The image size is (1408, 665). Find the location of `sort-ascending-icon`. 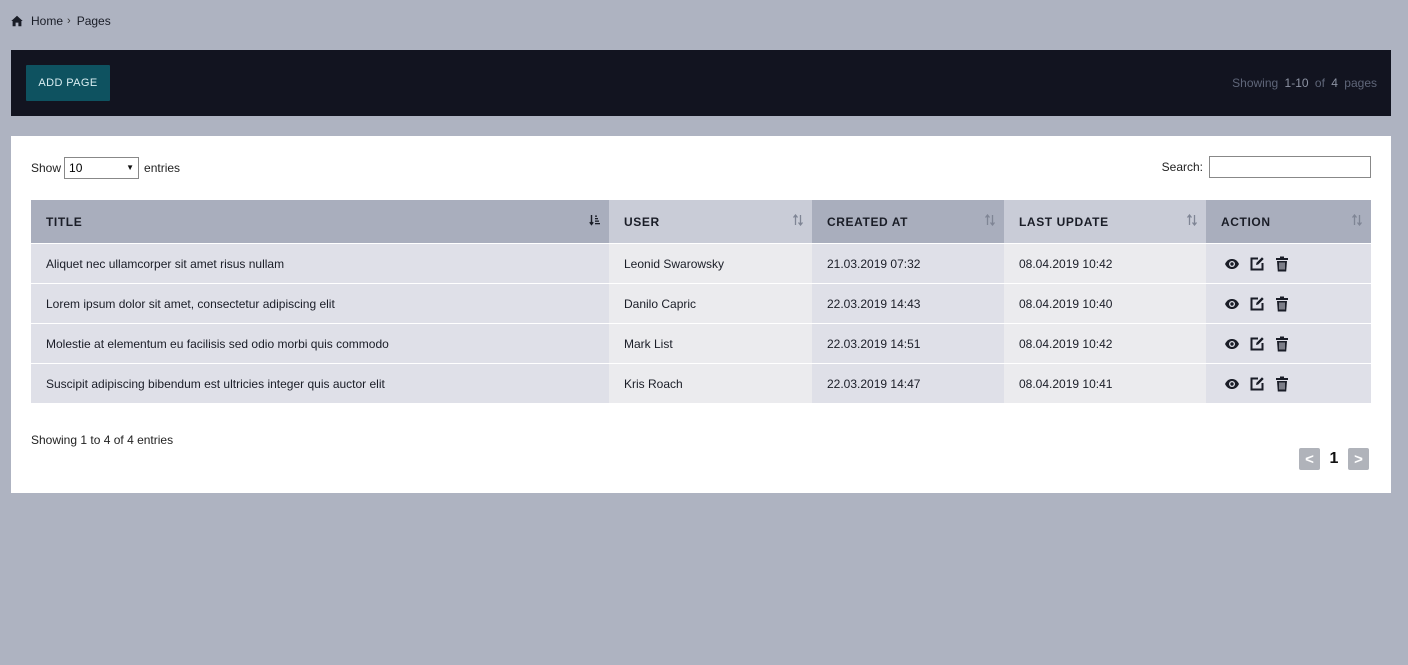

sort-ascending-icon is located at coordinates (594, 220).